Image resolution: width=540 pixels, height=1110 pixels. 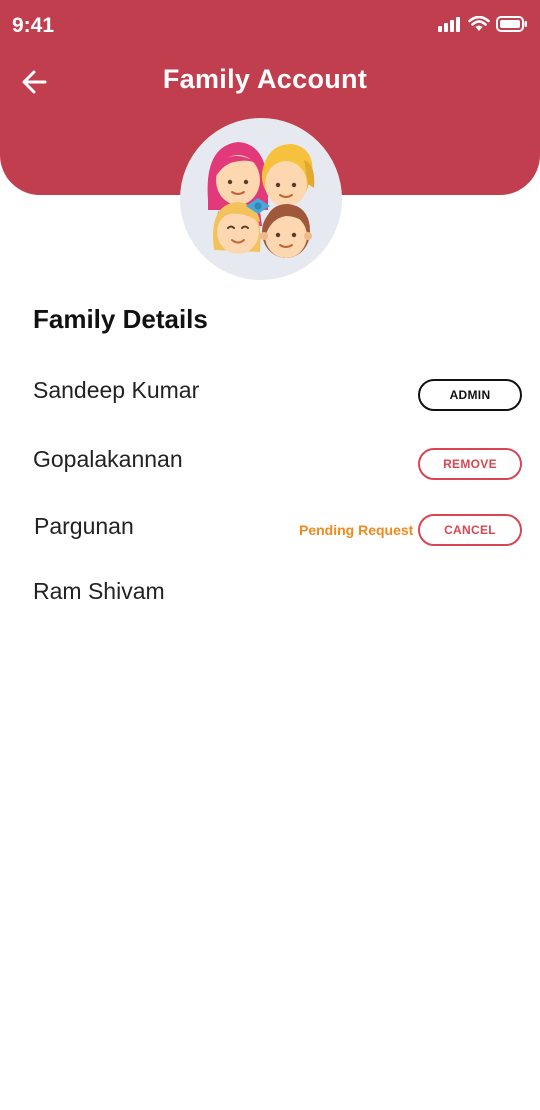 What do you see at coordinates (449, 24) in the screenshot?
I see `signal-icon` at bounding box center [449, 24].